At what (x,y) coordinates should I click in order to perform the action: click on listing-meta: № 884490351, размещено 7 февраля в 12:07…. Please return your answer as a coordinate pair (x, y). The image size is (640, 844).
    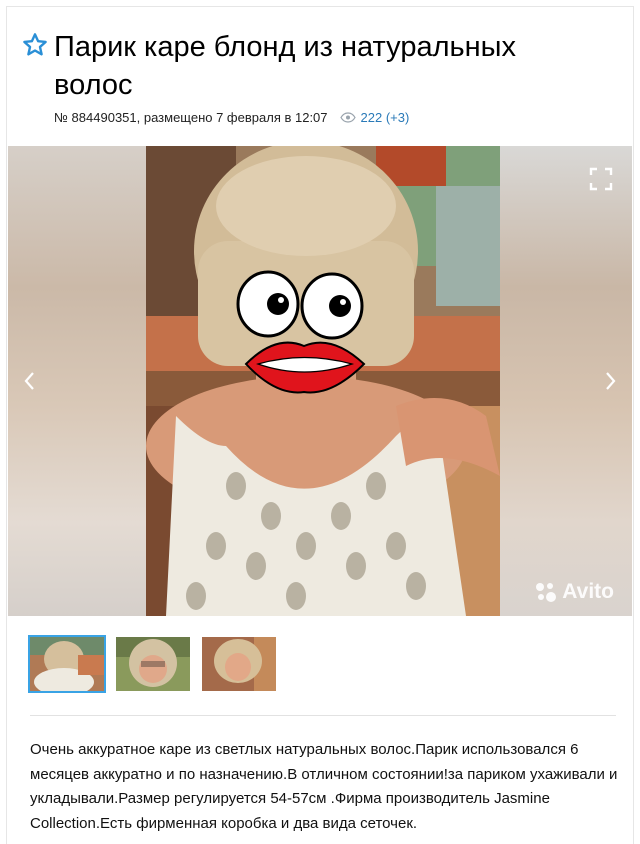
    Looking at the image, I should click on (231, 117).